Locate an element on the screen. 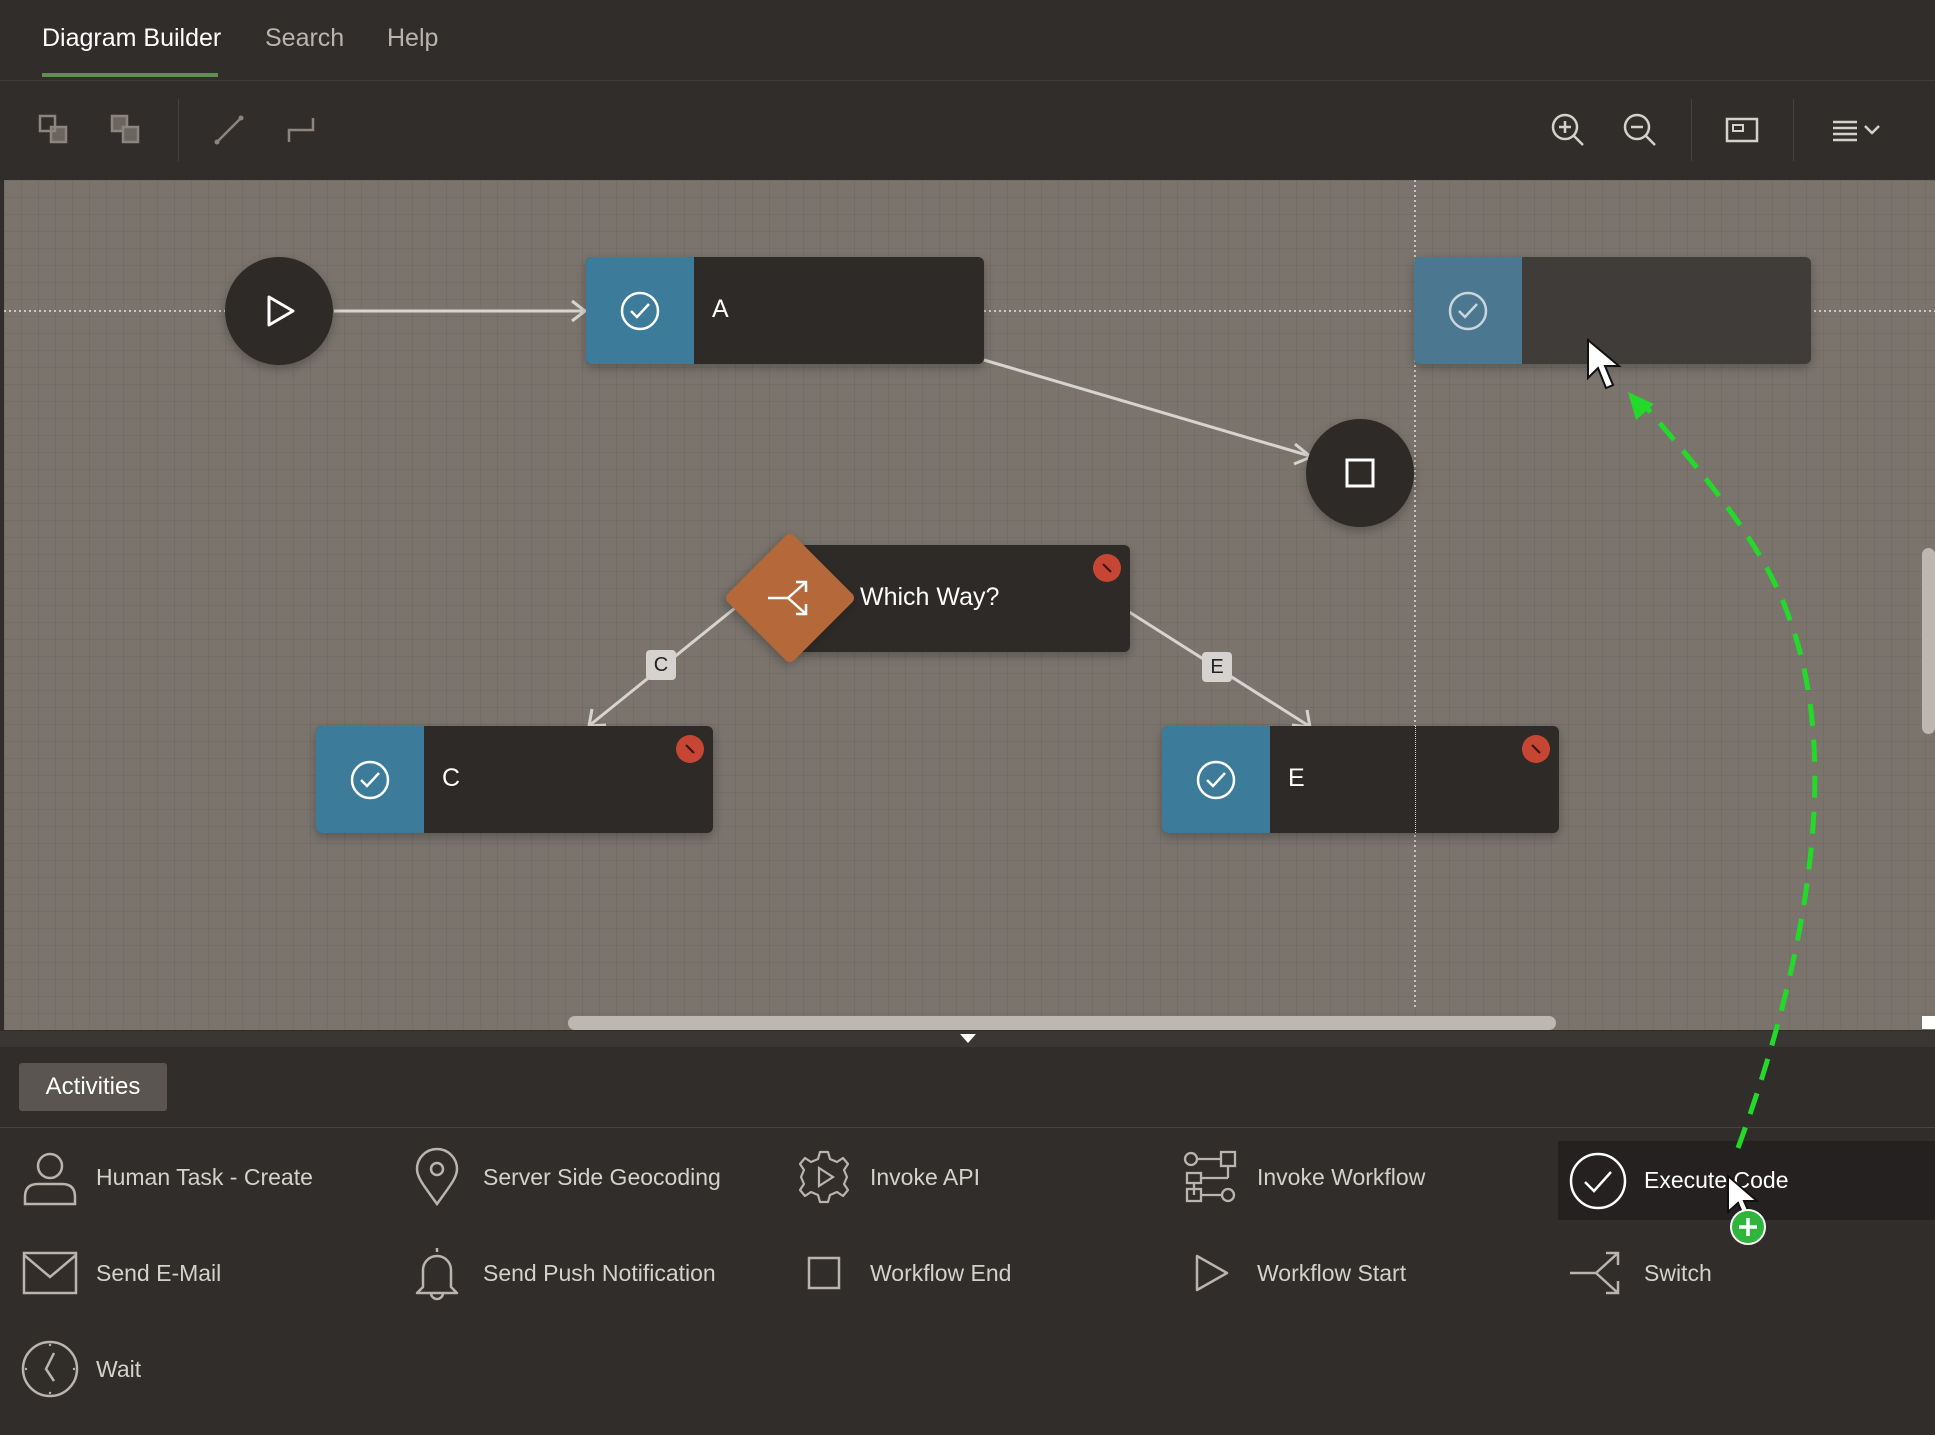 This screenshot has width=1935, height=1435. palette-item-label: Human Task - Create is located at coordinates (204, 1176).